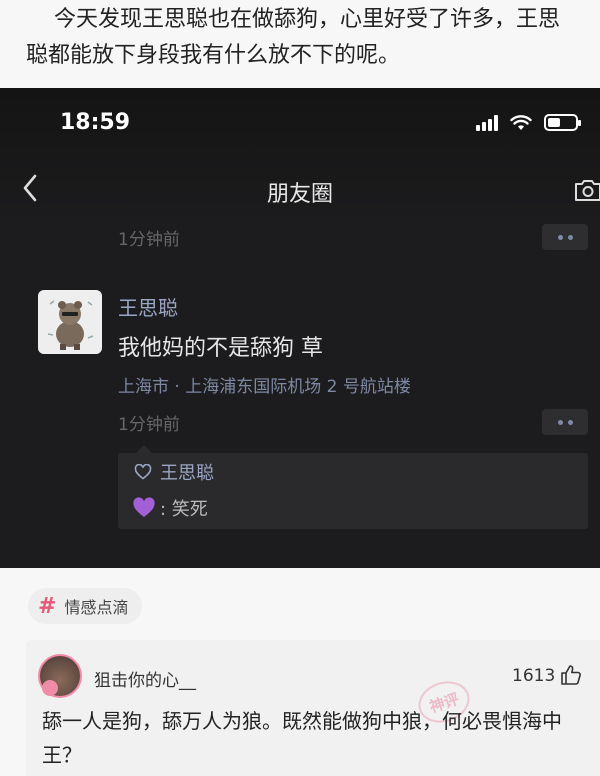 The height and width of the screenshot is (776, 600). I want to click on topic-tag: # 情感点滴, so click(85, 606).